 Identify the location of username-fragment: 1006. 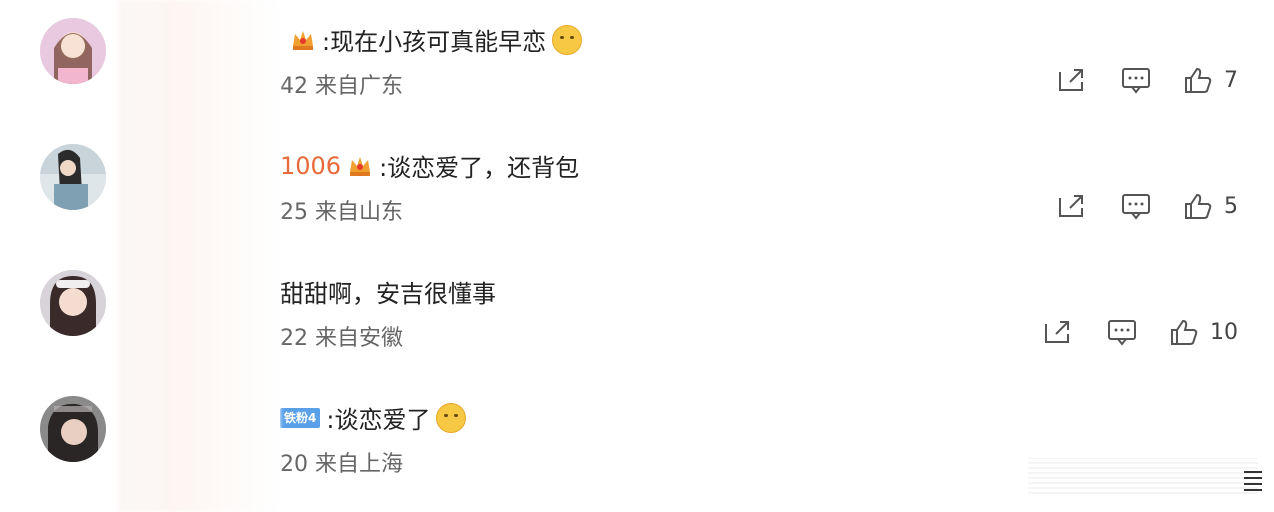
(310, 166).